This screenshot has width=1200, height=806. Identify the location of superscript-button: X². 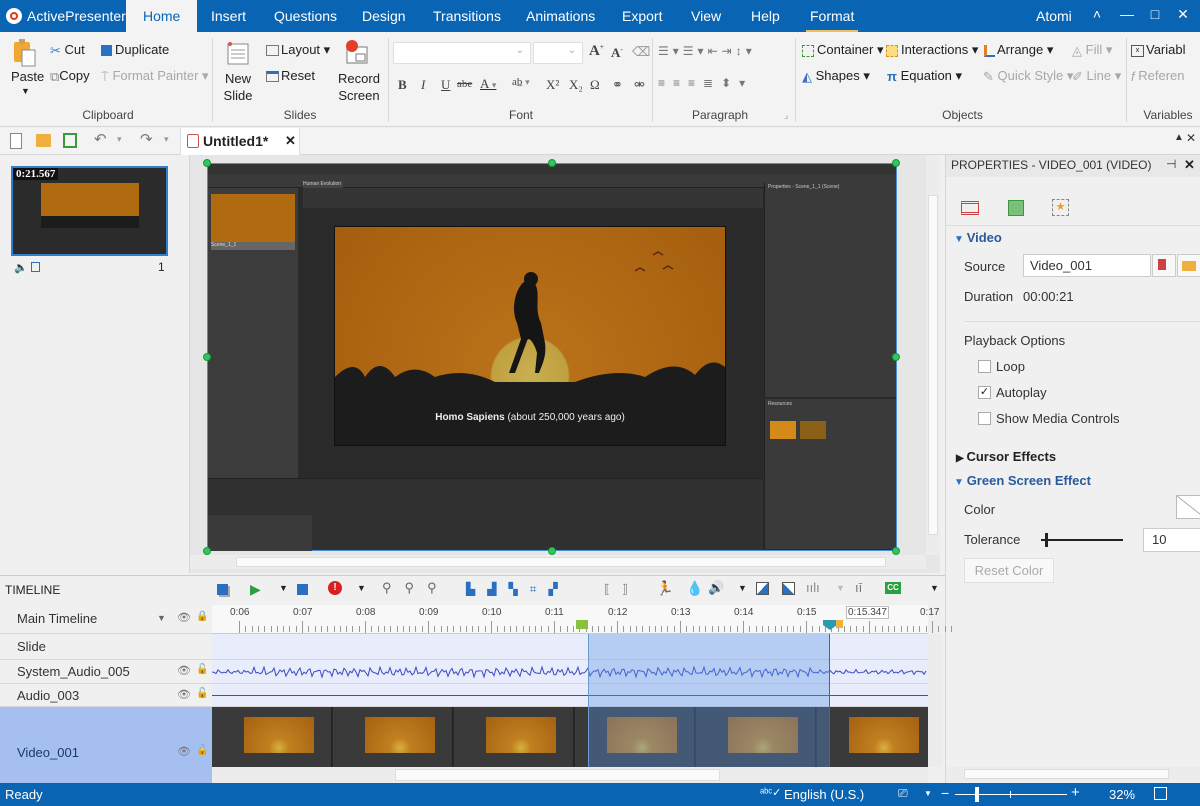
(552, 85).